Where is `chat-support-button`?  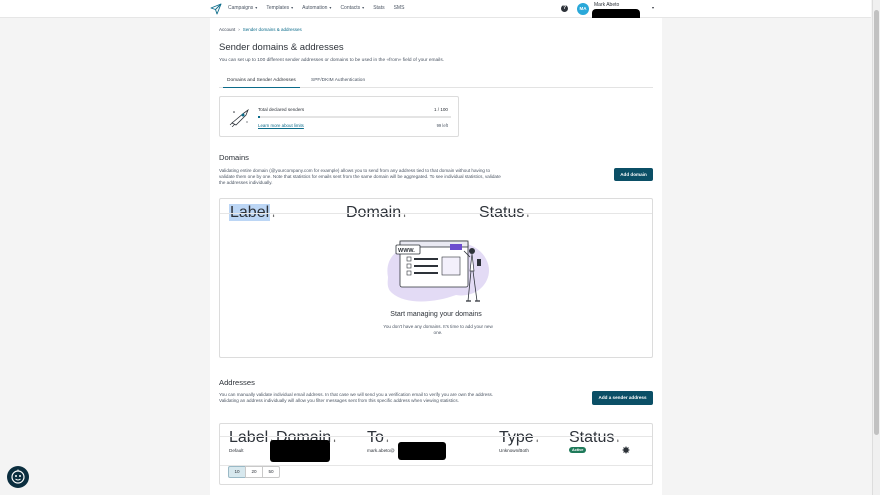 chat-support-button is located at coordinates (18, 477).